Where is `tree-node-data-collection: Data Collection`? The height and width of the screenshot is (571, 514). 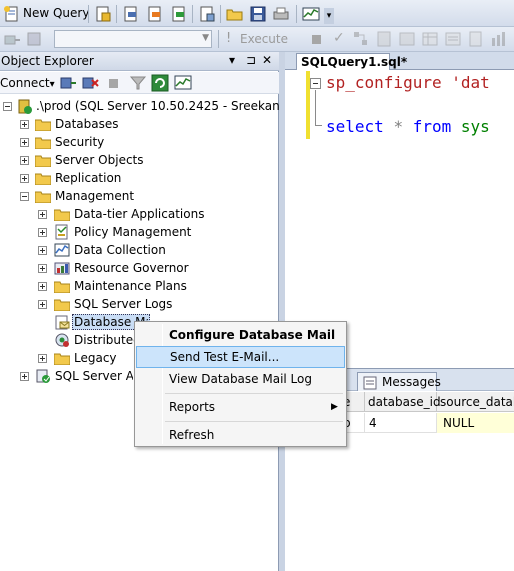
tree-node-data-collection: Data Collection is located at coordinates (139, 250).